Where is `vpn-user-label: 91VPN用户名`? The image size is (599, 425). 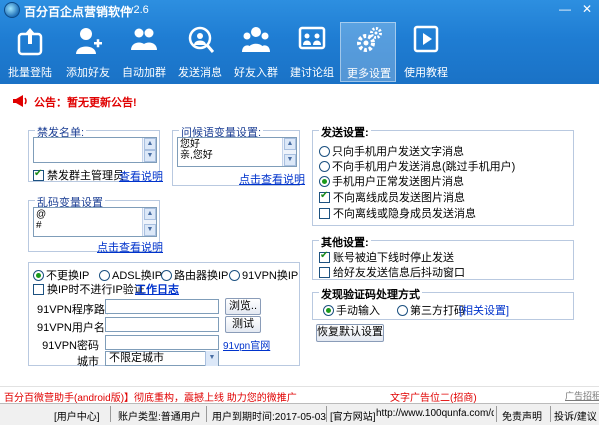 vpn-user-label: 91VPN用户名 is located at coordinates (71, 328).